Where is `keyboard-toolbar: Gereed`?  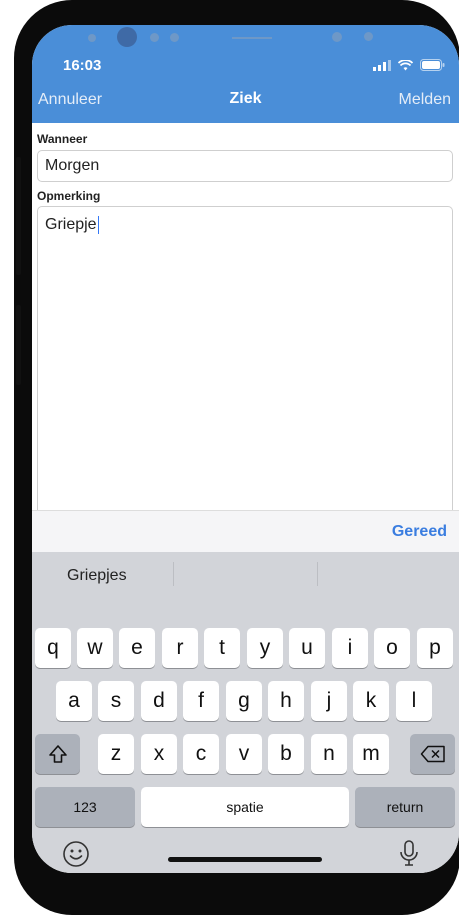 keyboard-toolbar: Gereed is located at coordinates (245, 531).